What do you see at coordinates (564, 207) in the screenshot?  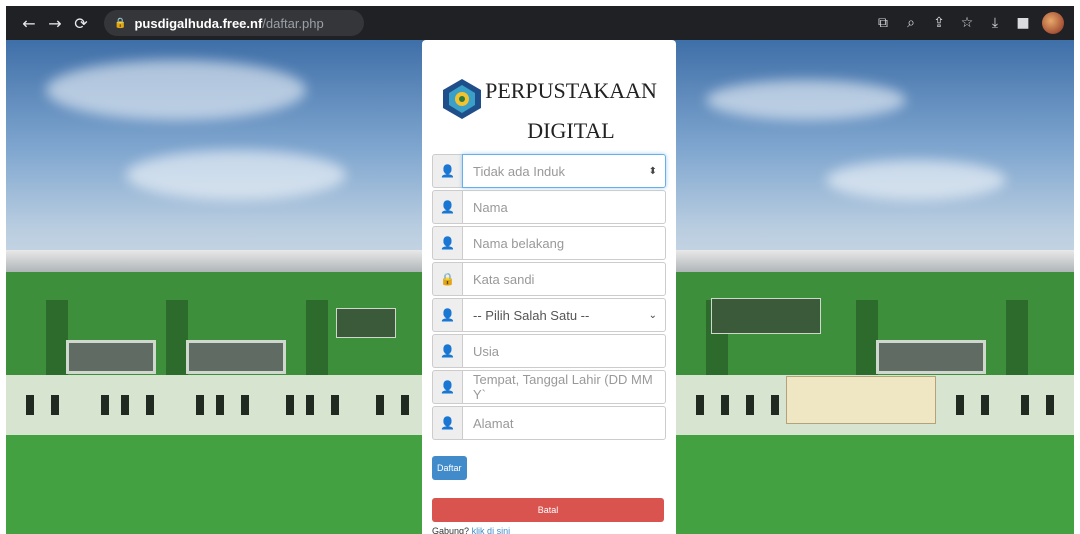 I see `first-name-input: Nama` at bounding box center [564, 207].